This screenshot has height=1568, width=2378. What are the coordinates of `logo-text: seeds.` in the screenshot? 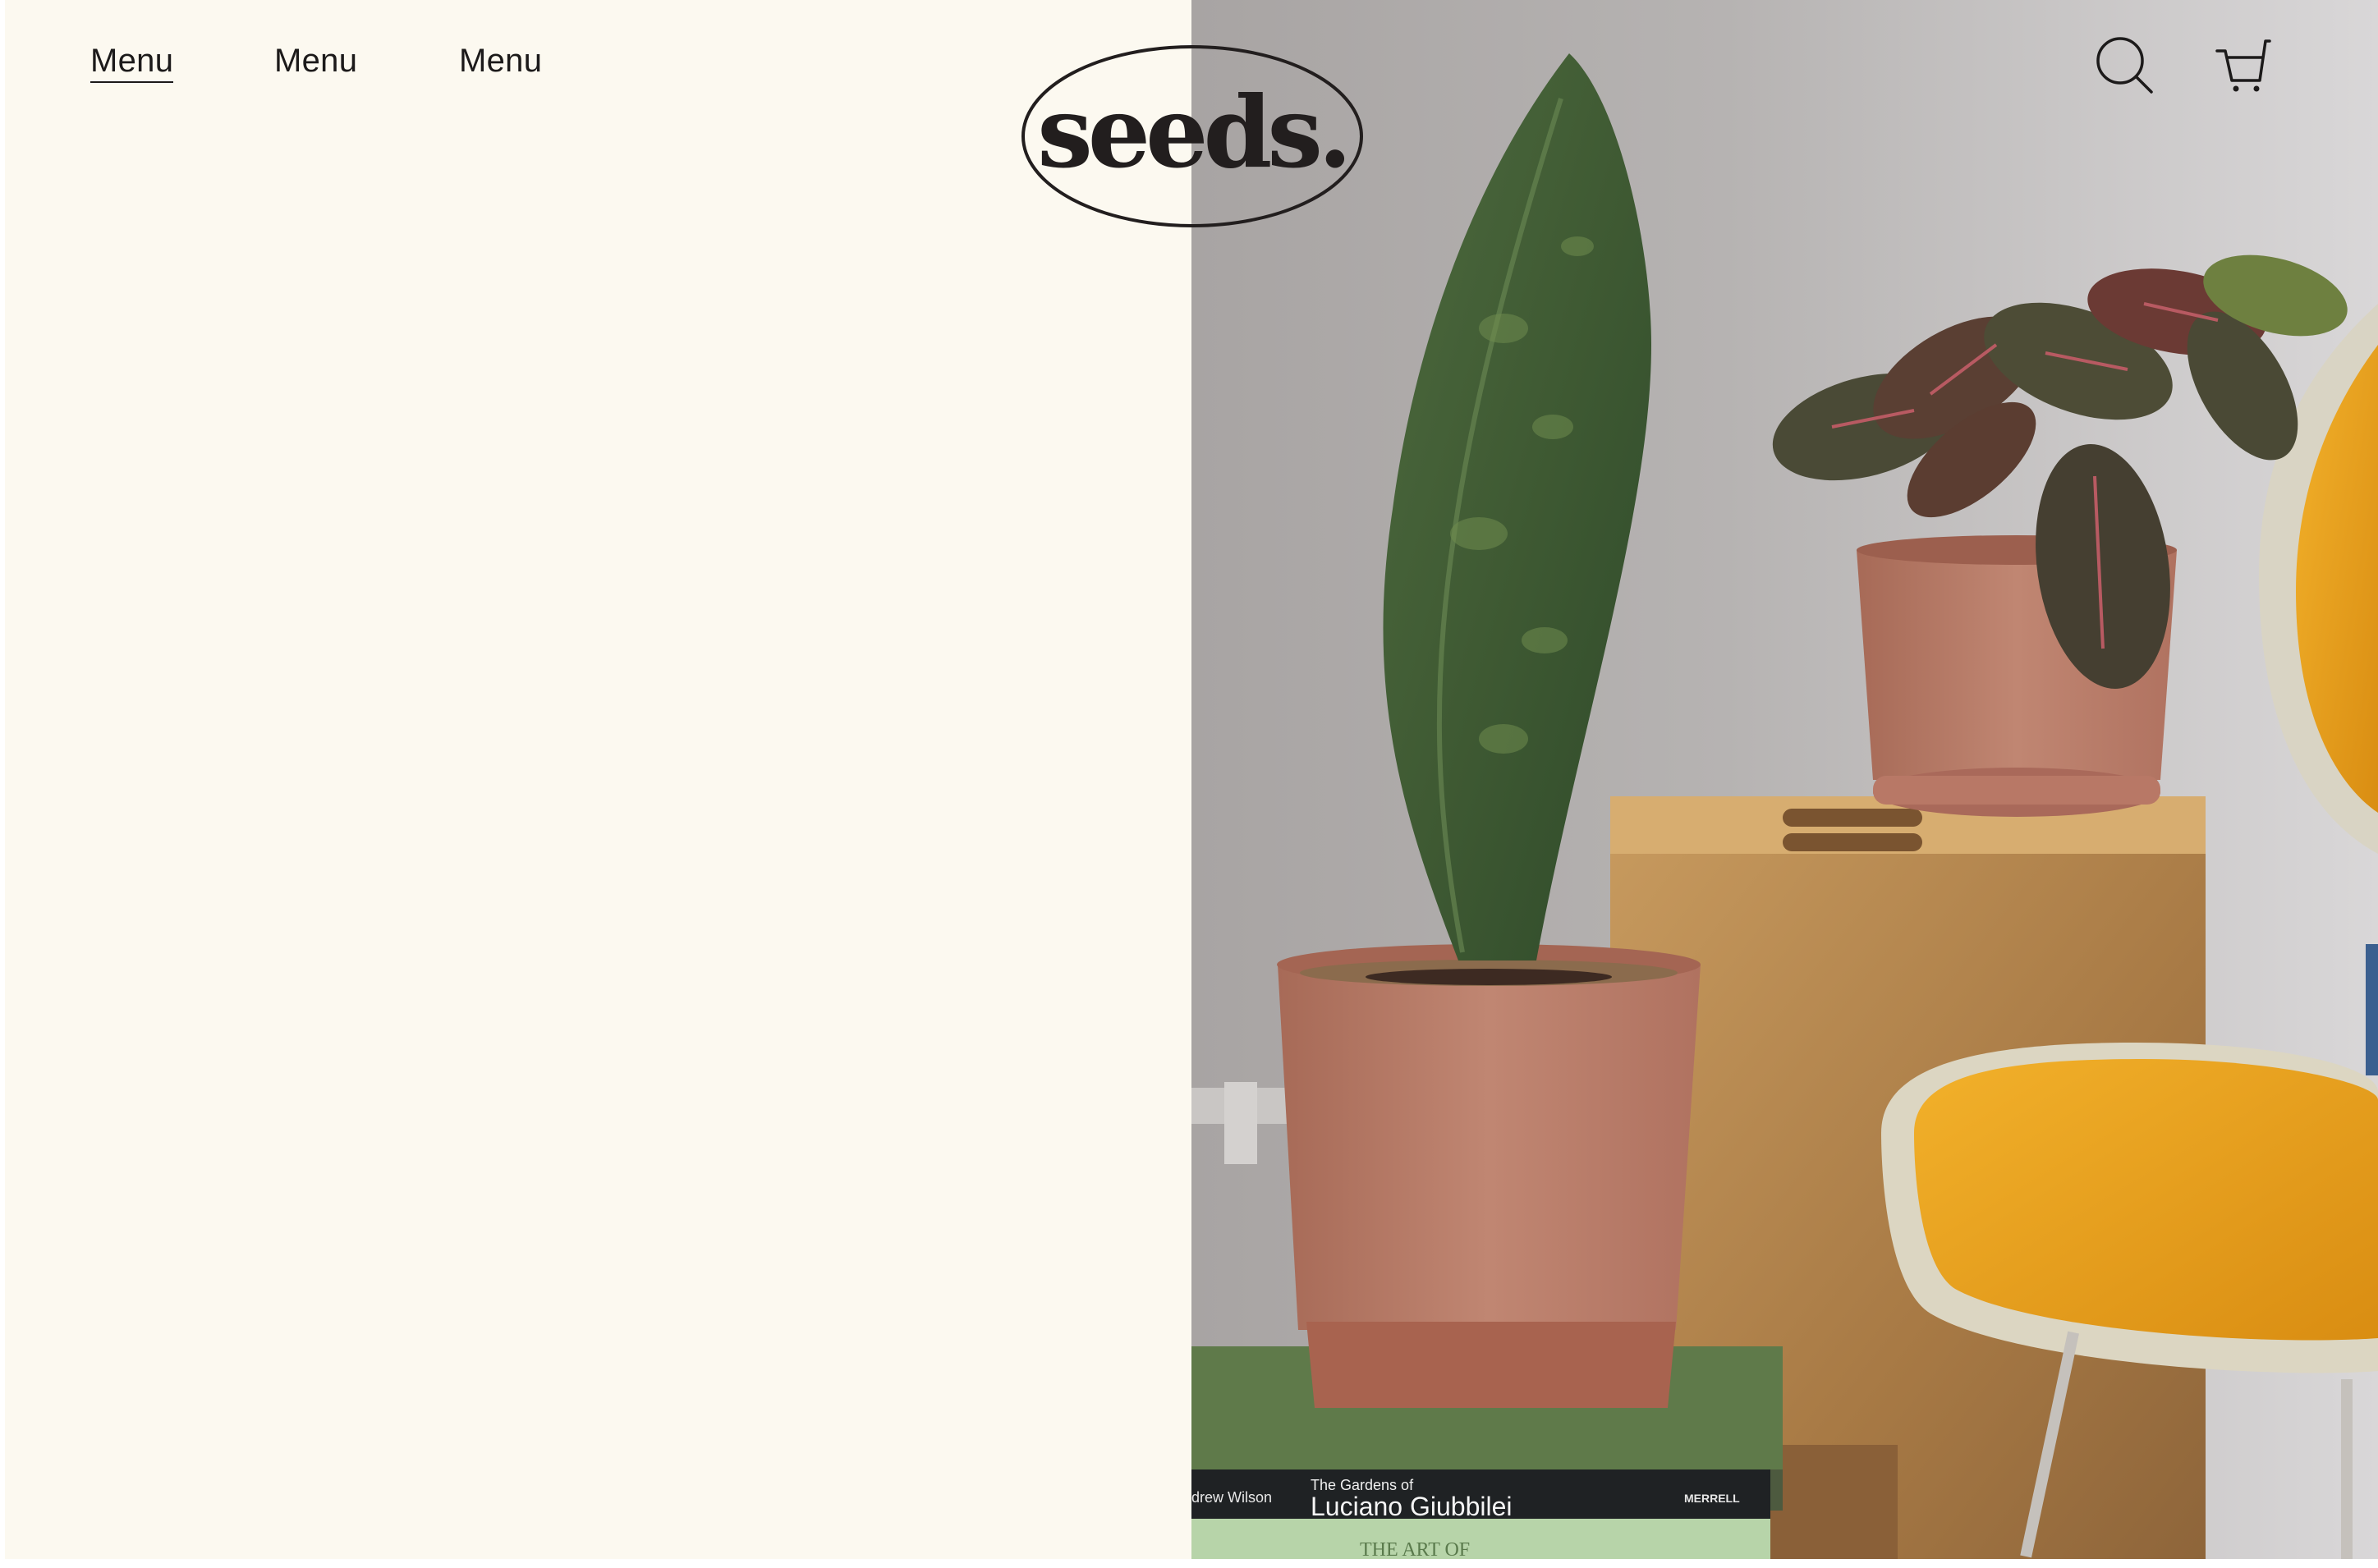 It's located at (1194, 132).